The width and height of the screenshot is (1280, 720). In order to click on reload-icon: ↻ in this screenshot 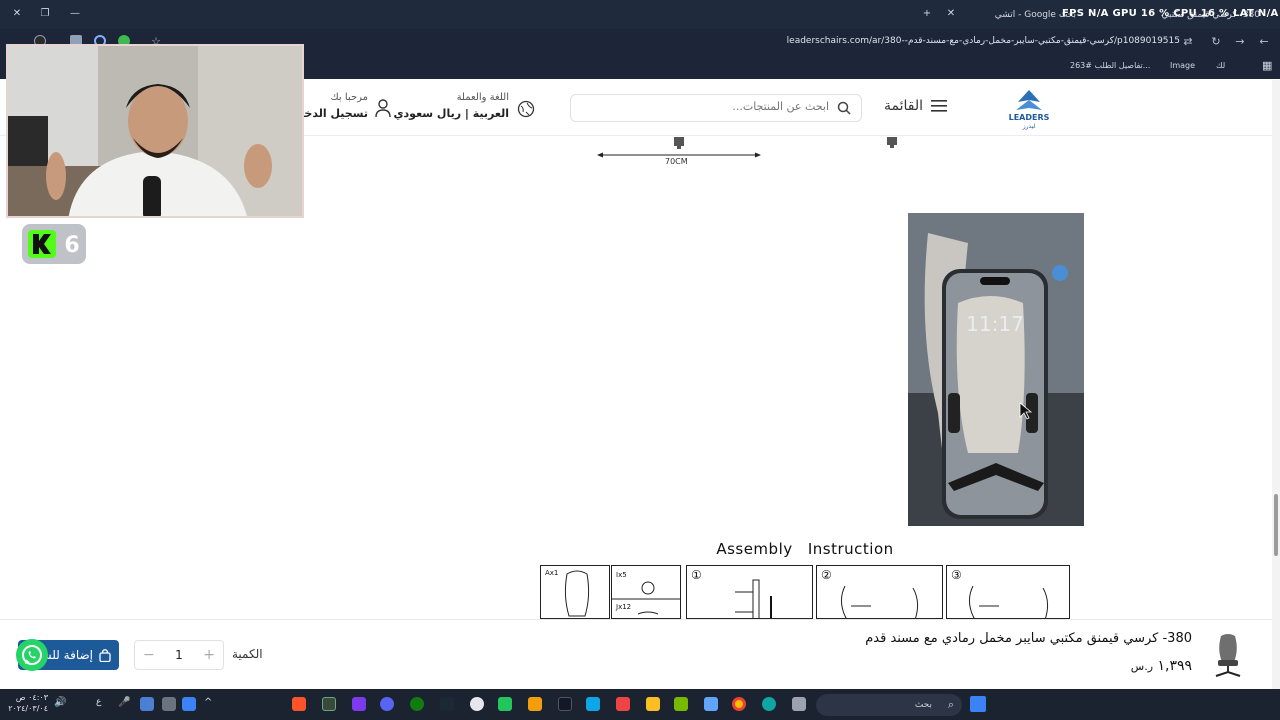, I will do `click(1216, 42)`.